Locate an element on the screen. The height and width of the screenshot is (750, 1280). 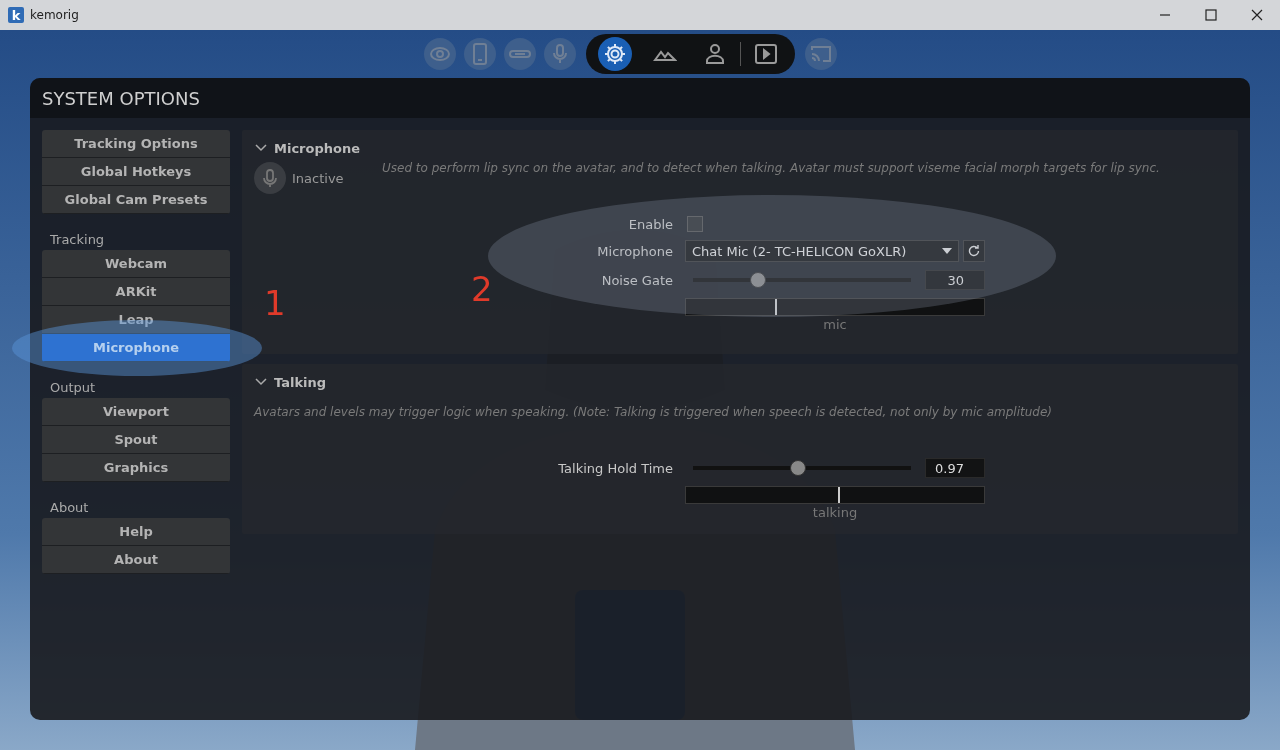
refresh-button is located at coordinates (974, 251).